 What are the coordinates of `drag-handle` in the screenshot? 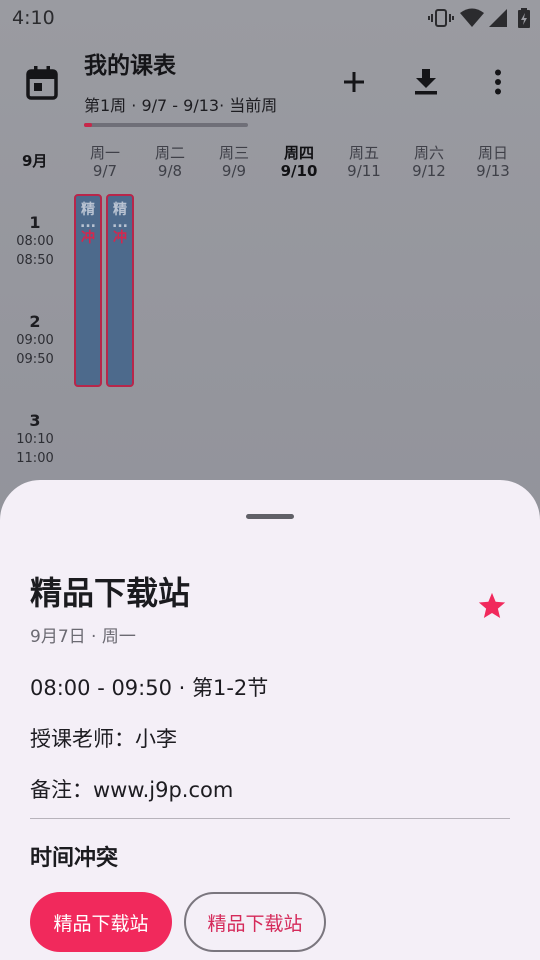 It's located at (270, 516).